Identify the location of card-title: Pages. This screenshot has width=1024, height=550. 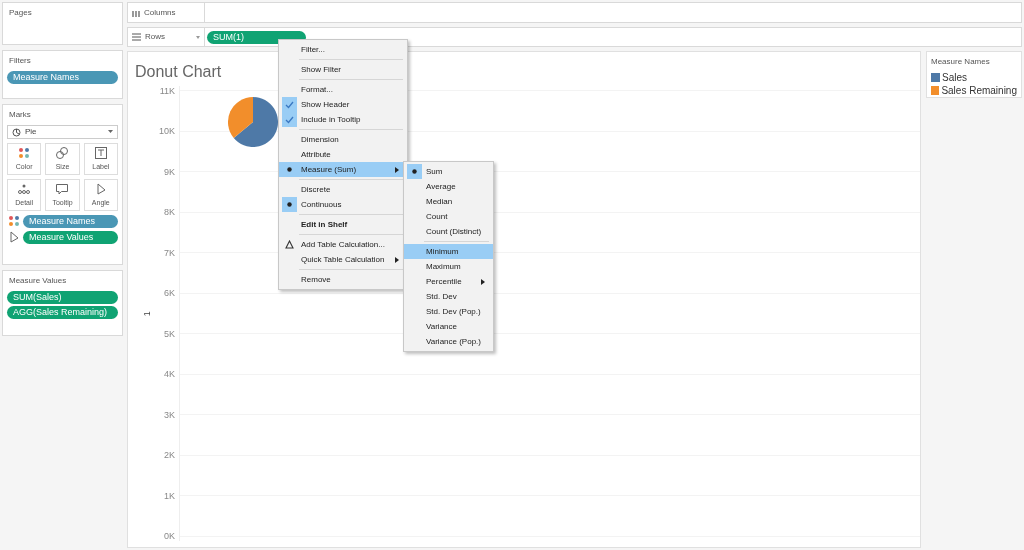
(20, 13).